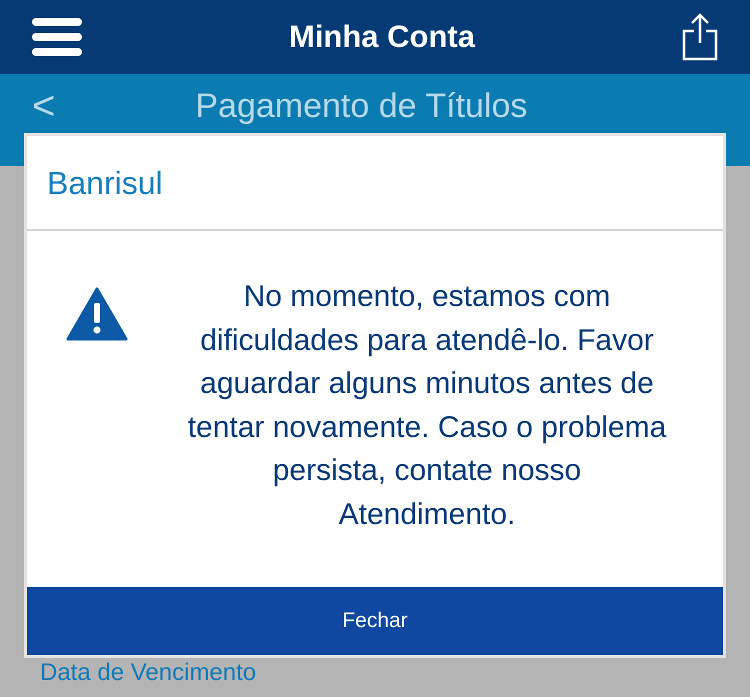 Image resolution: width=750 pixels, height=697 pixels. I want to click on screen-title: Minha Conta, so click(382, 37).